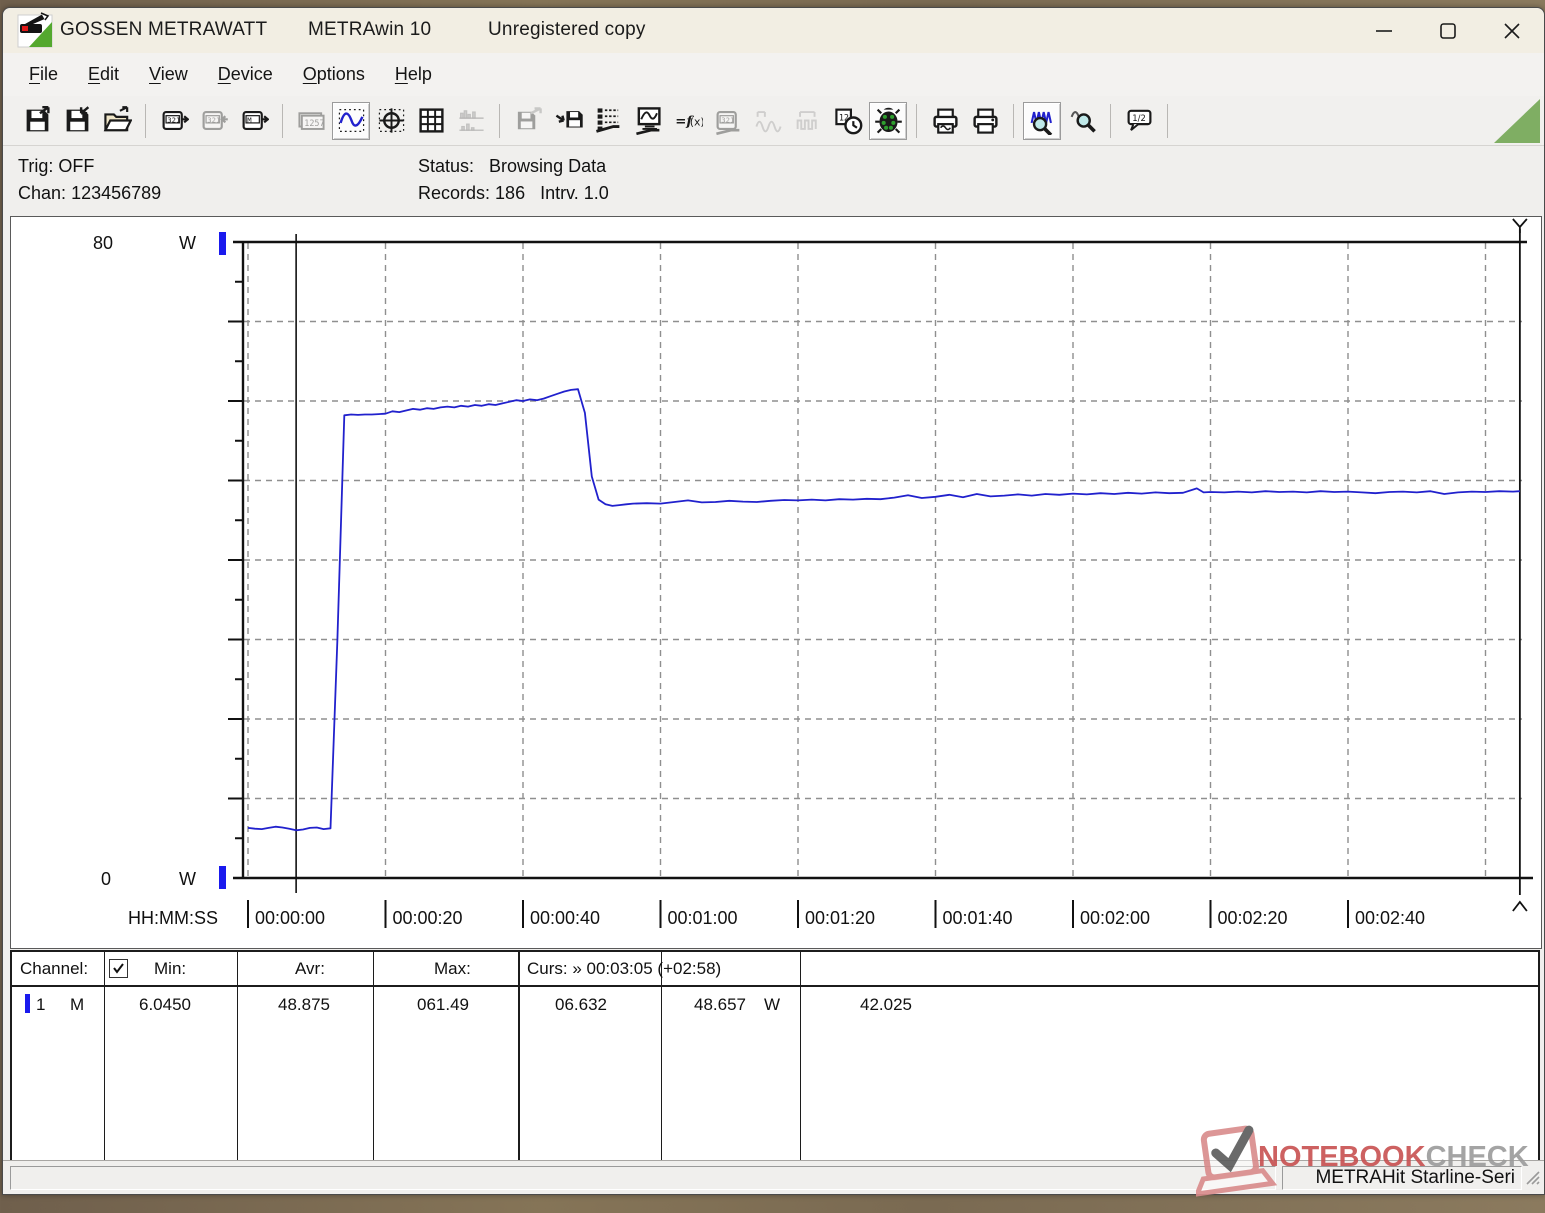 The width and height of the screenshot is (1545, 1213). What do you see at coordinates (565, 918) in the screenshot?
I see `x-tick-label: 00:00:40` at bounding box center [565, 918].